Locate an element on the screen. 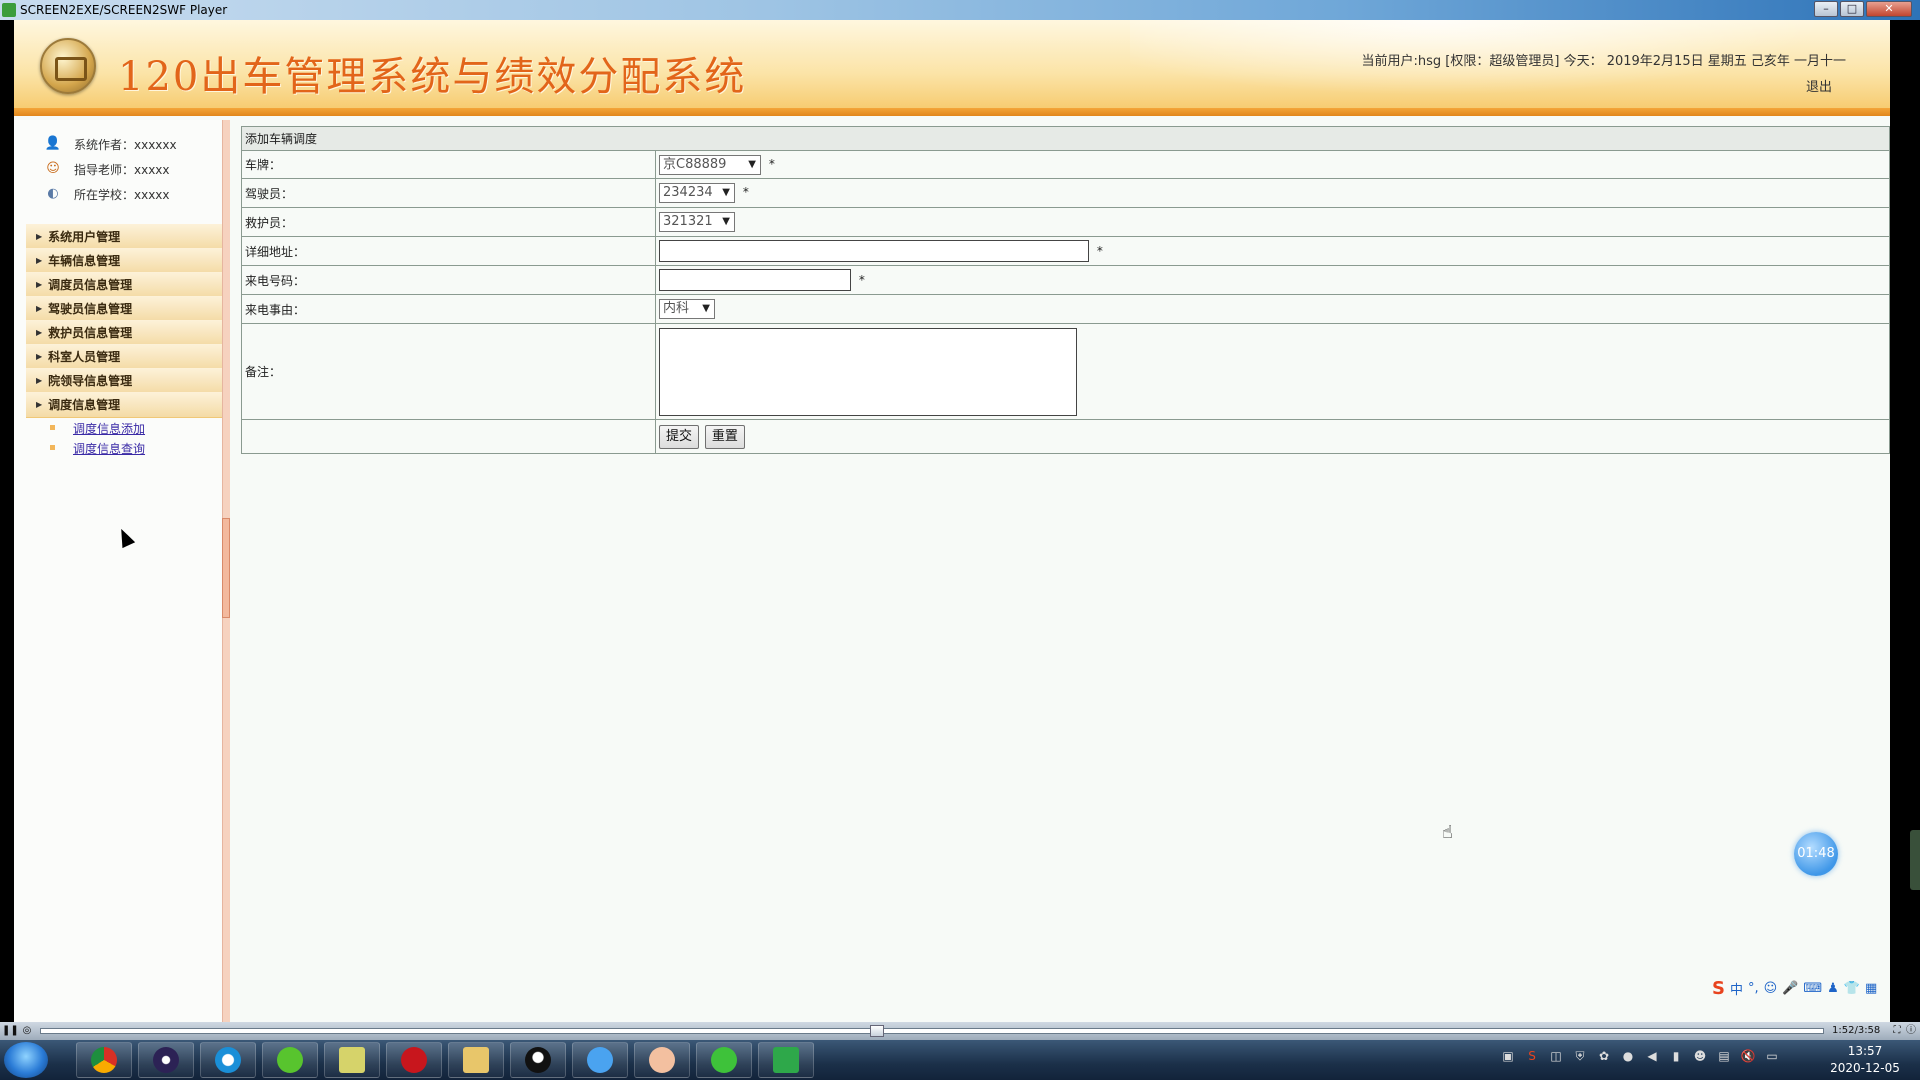  submit-button: 提交 is located at coordinates (679, 436).